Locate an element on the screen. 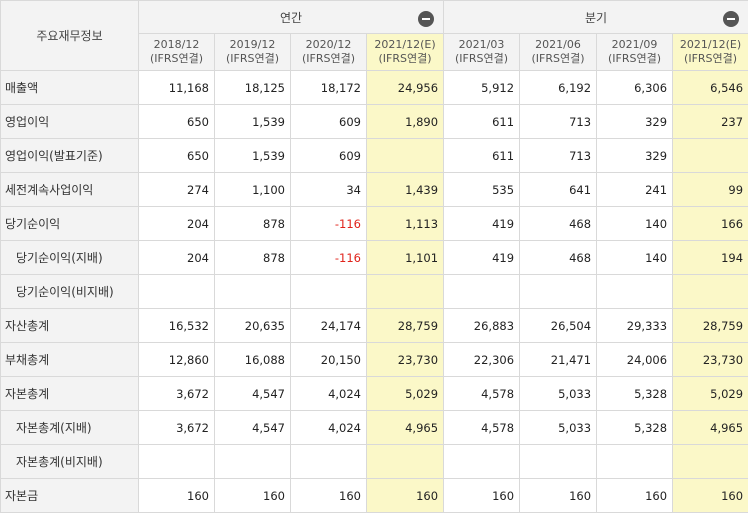 The image size is (748, 513). group-label-quarter: 분기 is located at coordinates (596, 17).